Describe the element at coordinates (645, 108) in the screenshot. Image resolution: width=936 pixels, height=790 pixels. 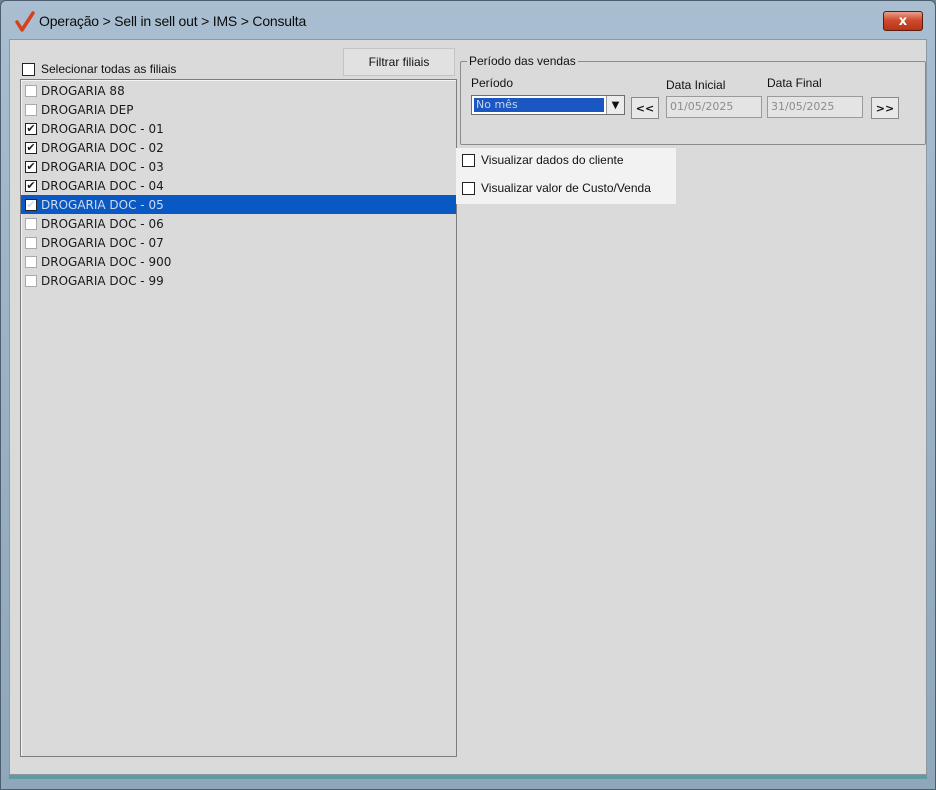
I see `previous-period-button: <<` at that location.